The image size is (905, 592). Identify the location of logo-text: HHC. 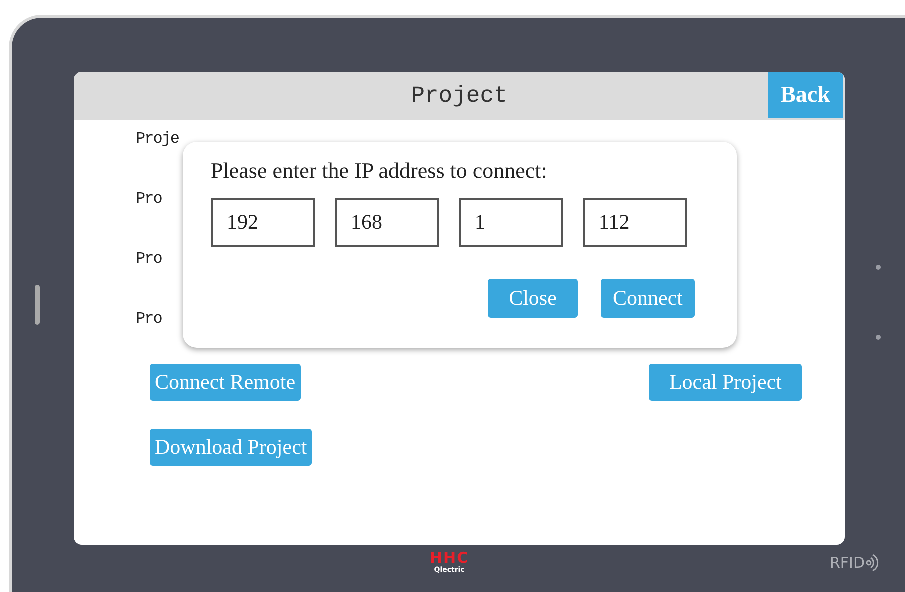
(450, 558).